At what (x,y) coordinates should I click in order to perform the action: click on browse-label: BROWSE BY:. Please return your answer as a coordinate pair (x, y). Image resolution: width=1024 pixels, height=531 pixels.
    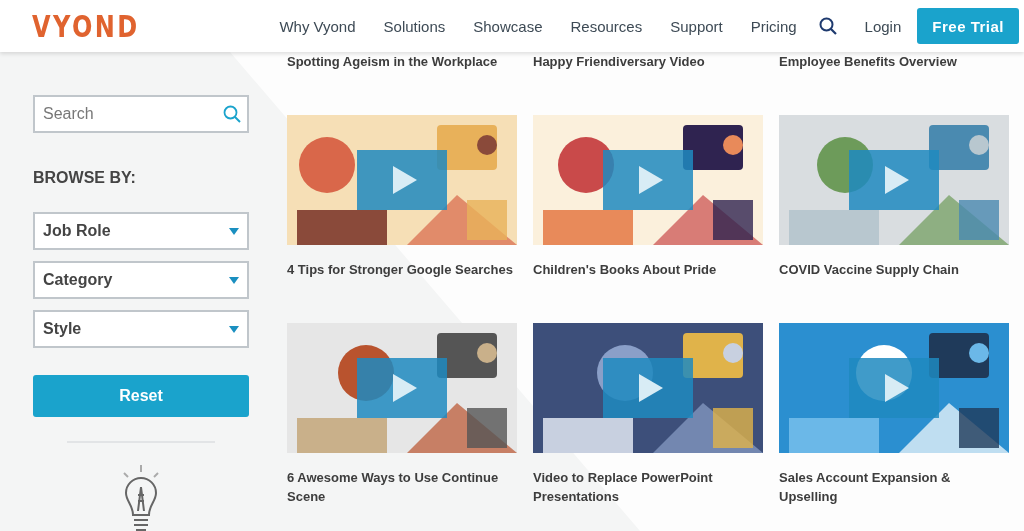
    Looking at the image, I should click on (85, 178).